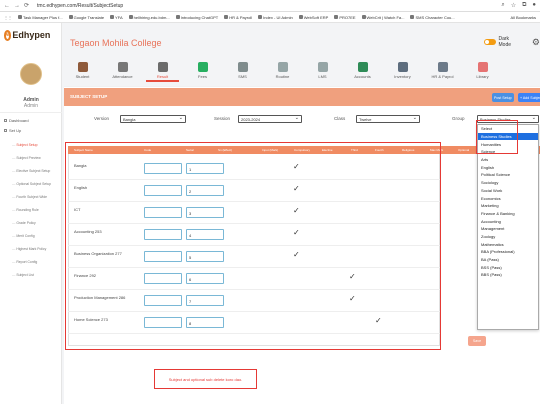 The image size is (540, 404). I want to click on group-option: Finance & Banking, so click(508, 214).